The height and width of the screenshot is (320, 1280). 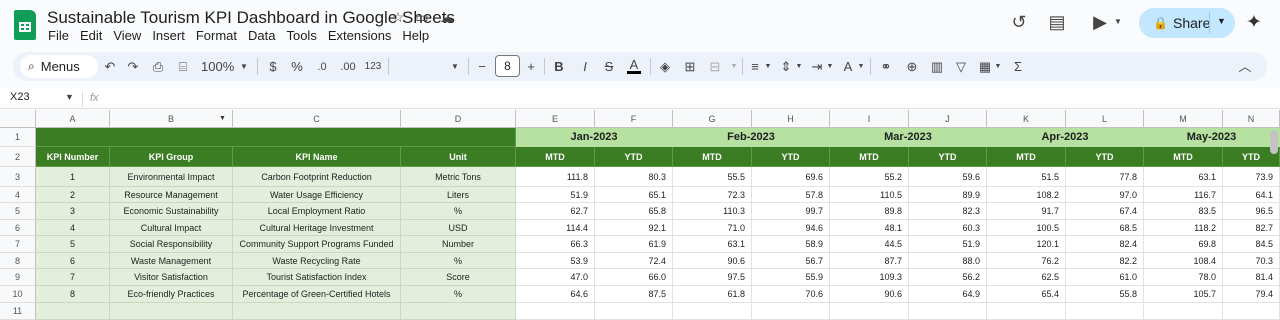 I want to click on value-cell: 48.1, so click(x=869, y=228).